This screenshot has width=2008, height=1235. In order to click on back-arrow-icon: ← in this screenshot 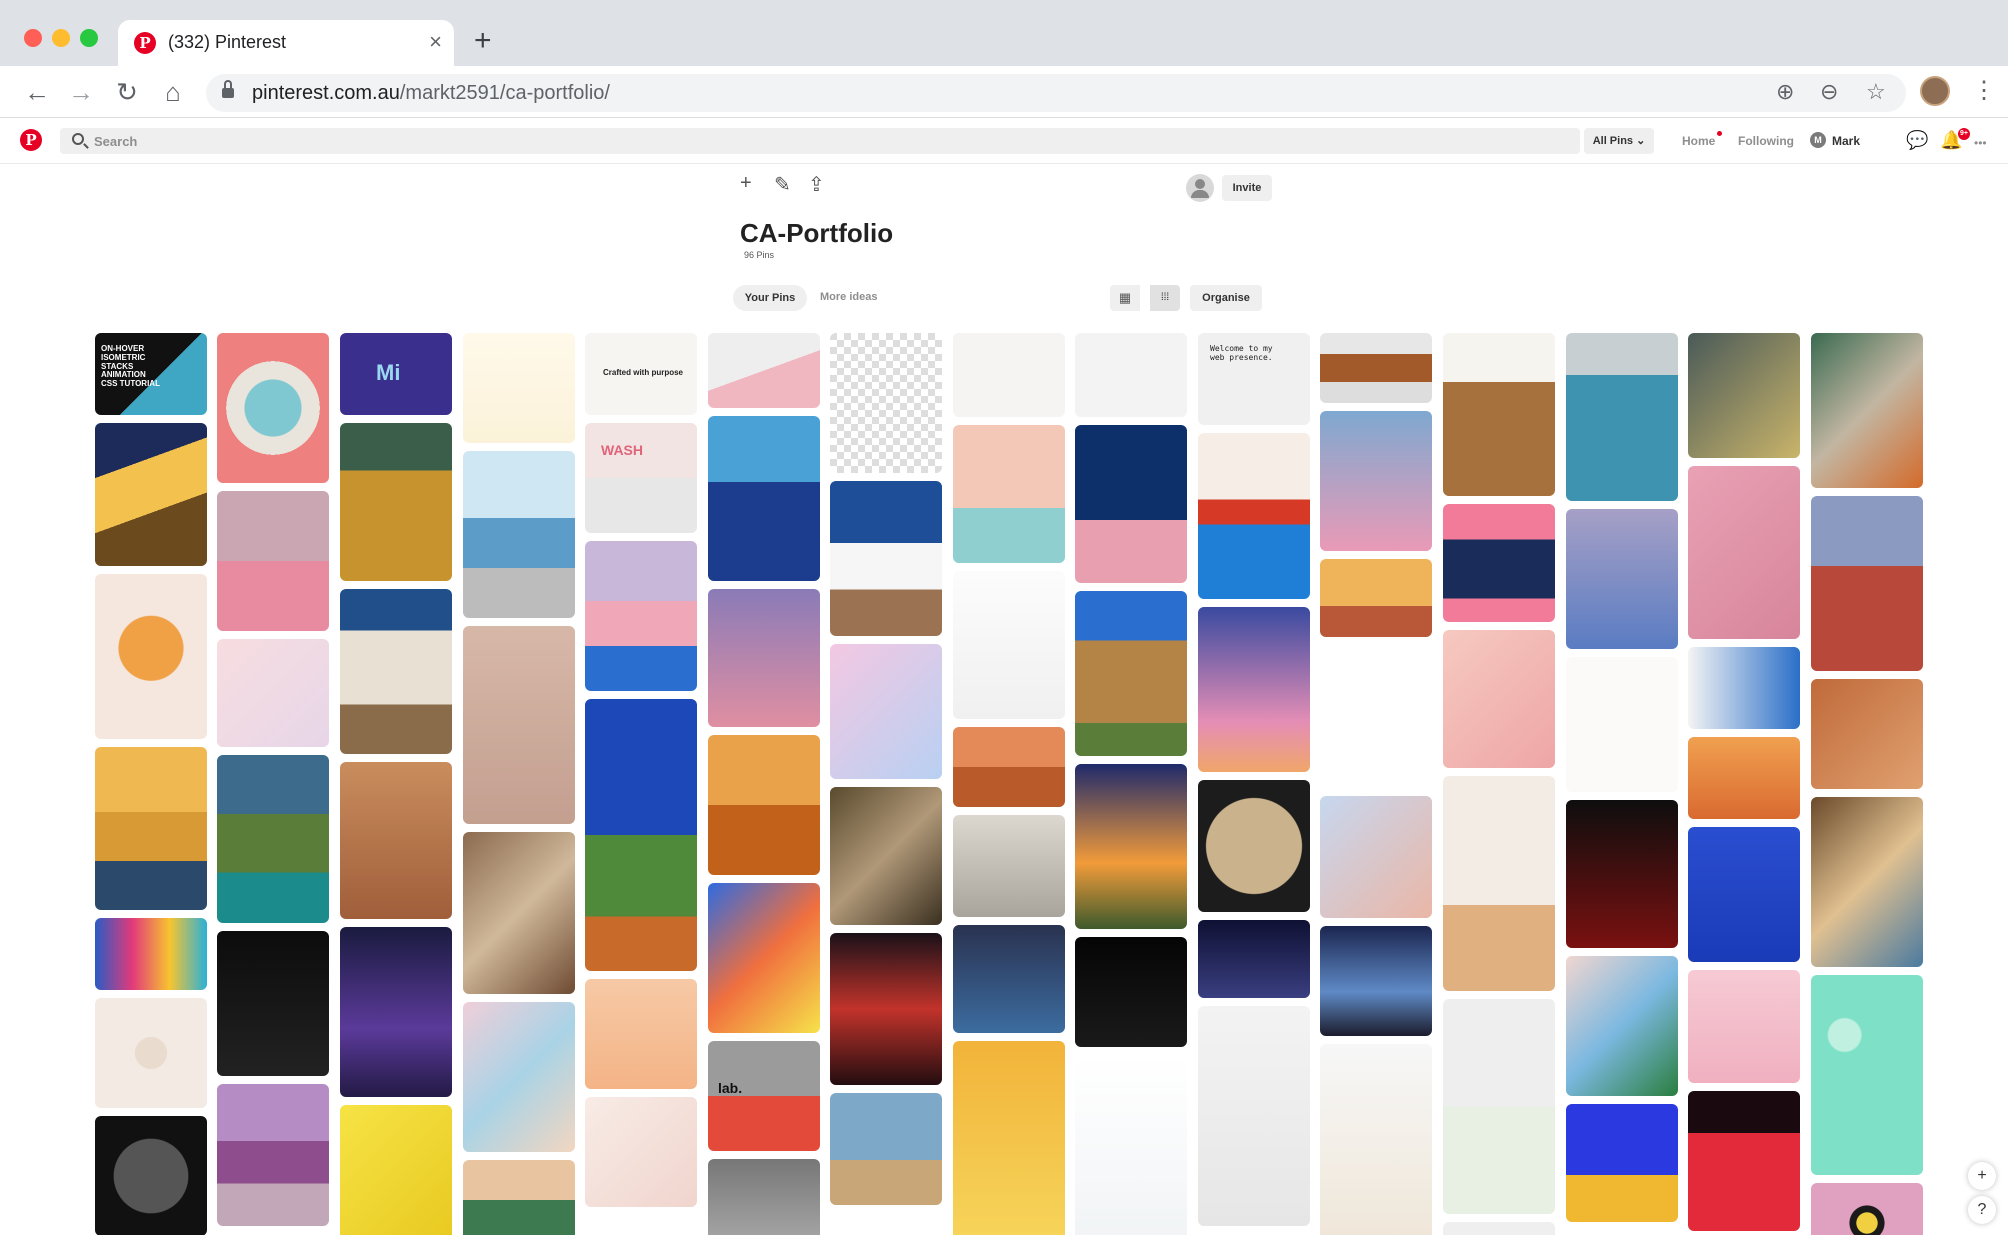, I will do `click(37, 92)`.